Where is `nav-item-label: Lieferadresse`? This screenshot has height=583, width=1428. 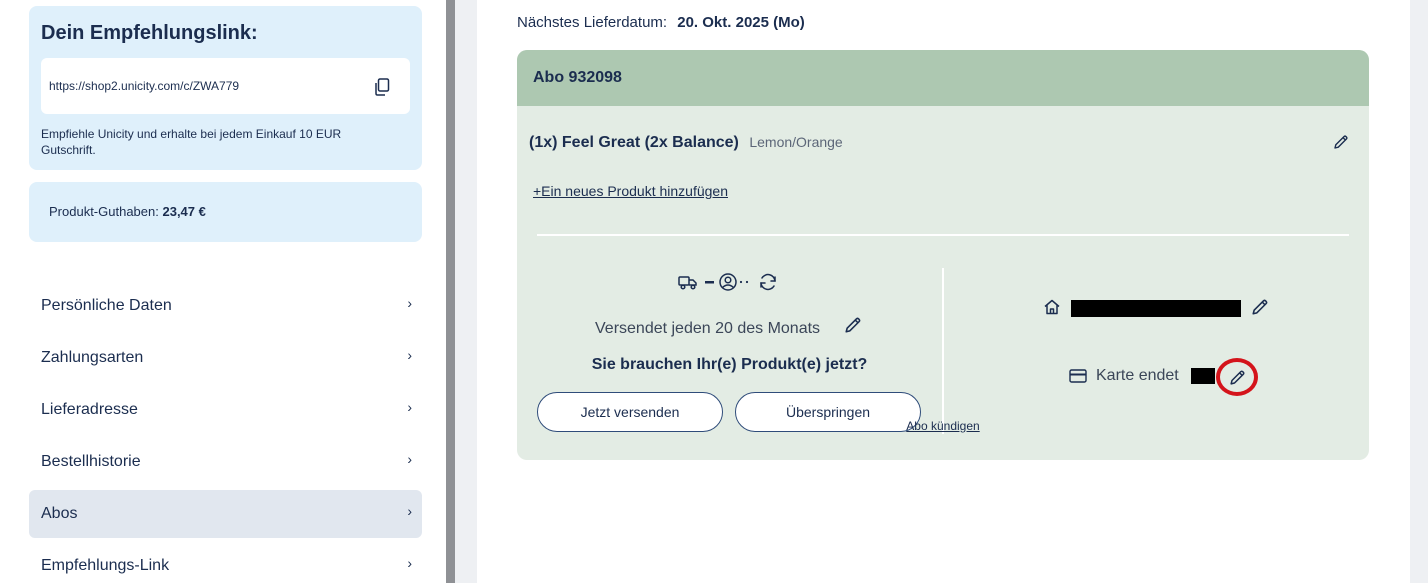 nav-item-label: Lieferadresse is located at coordinates (89, 409).